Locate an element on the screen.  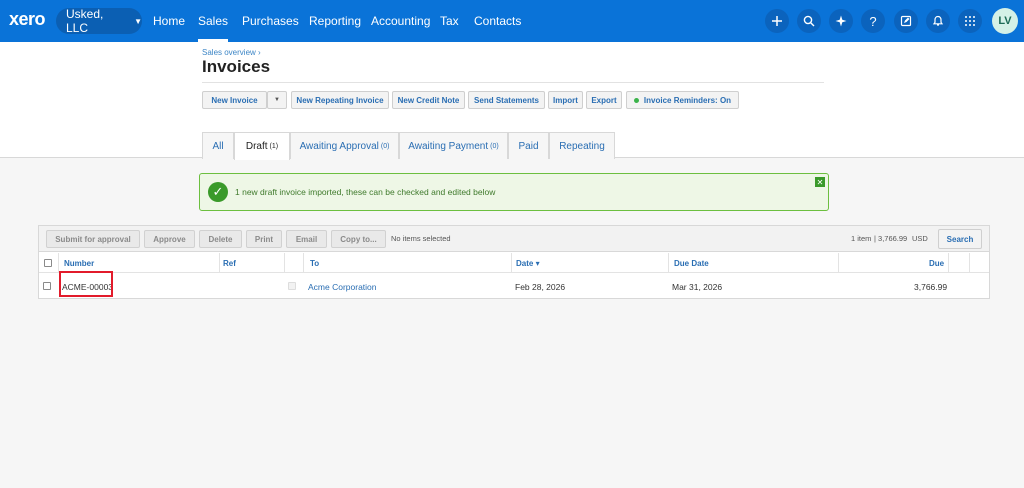
export-button: Export is located at coordinates (604, 100).